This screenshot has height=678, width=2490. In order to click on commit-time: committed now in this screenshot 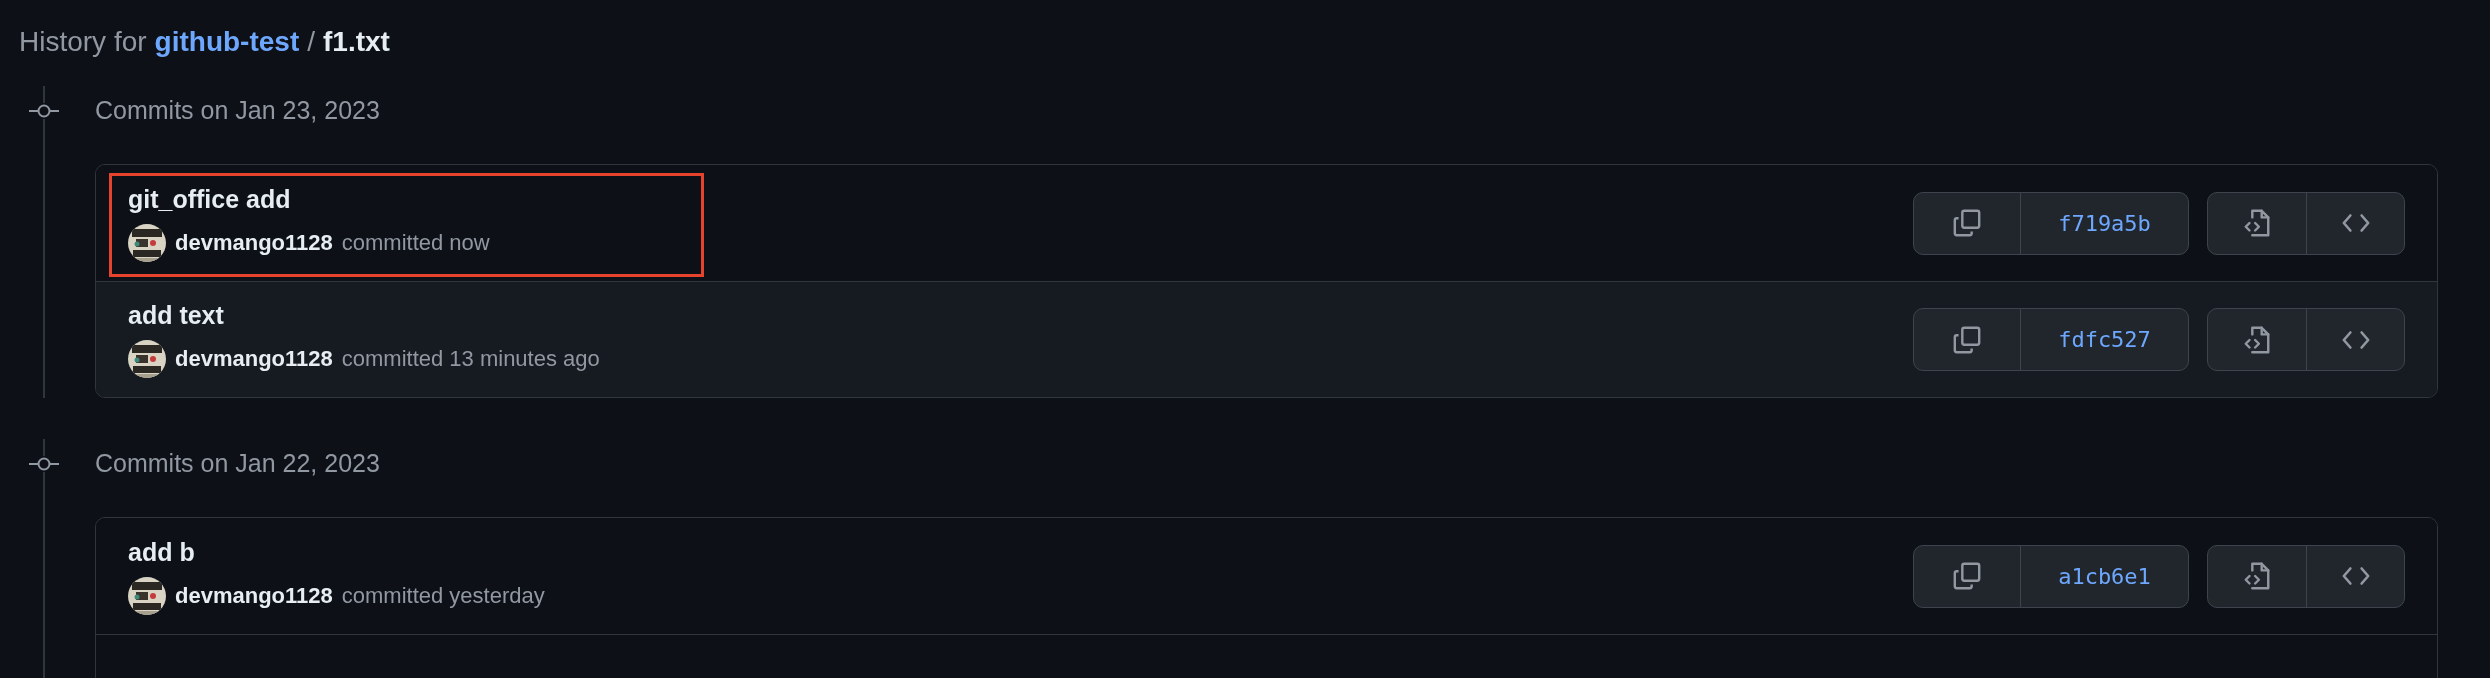, I will do `click(415, 242)`.